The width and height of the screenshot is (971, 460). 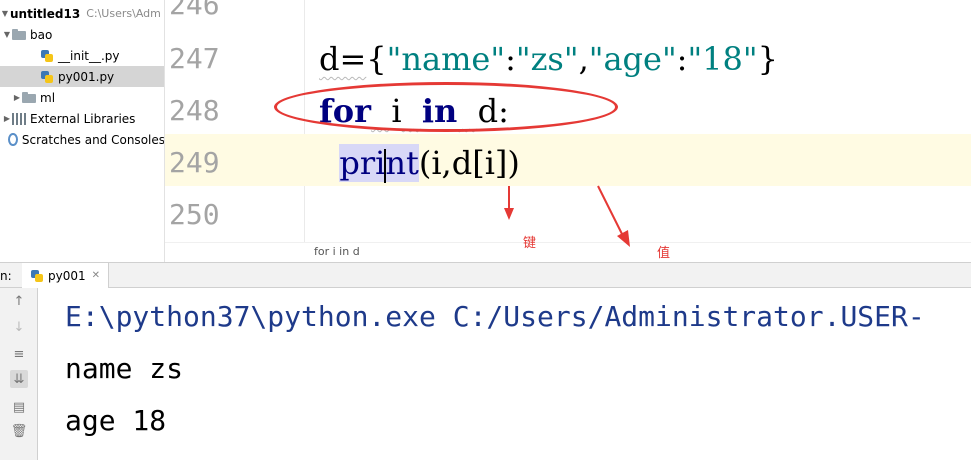 I want to click on scratch-icon, so click(x=13, y=139).